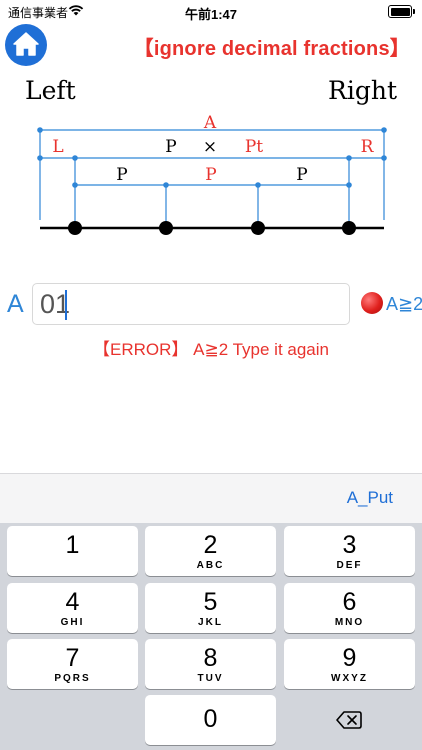 The image size is (422, 750). Describe the element at coordinates (349, 551) in the screenshot. I see `key-3: 3 DEF` at that location.